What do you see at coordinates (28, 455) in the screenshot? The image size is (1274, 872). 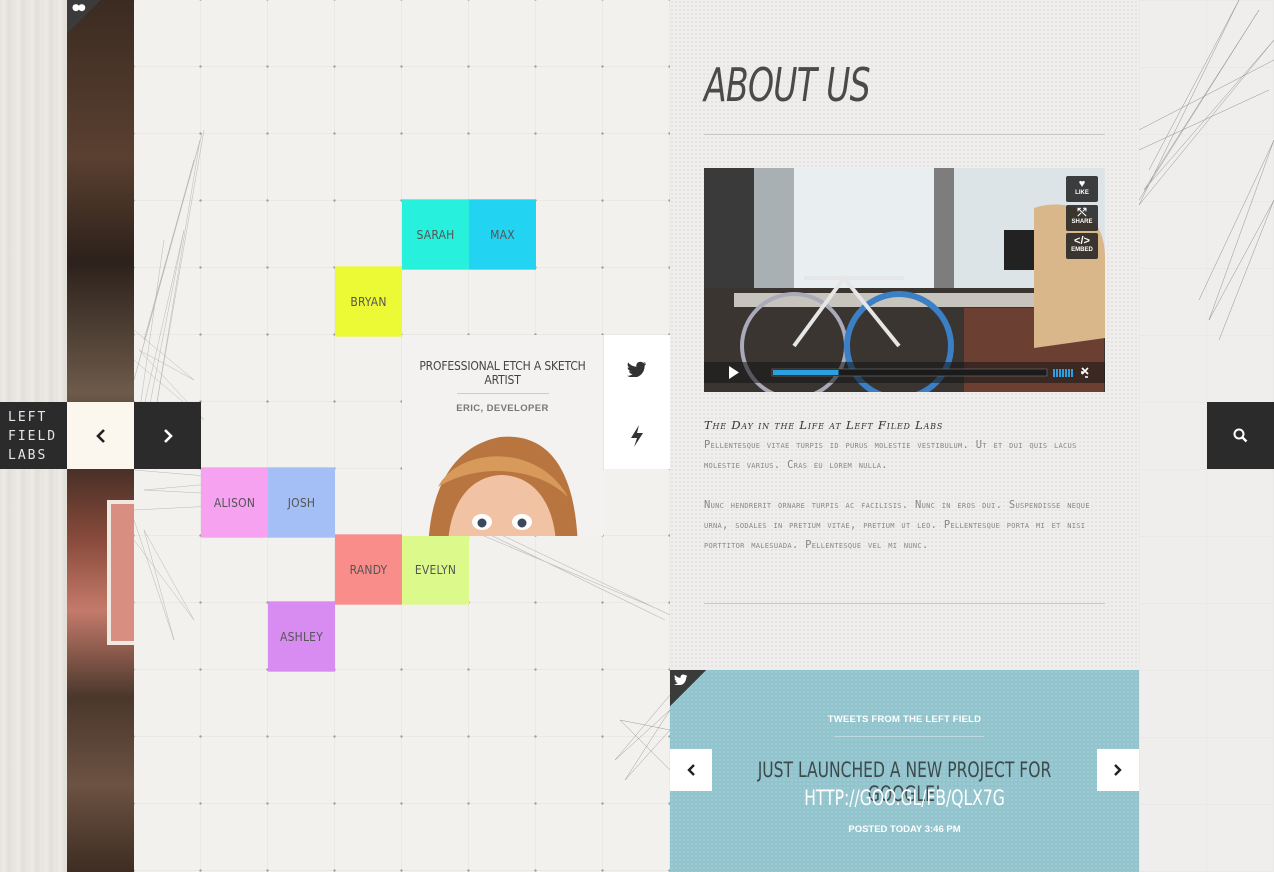 I see `brand-line: LABS` at bounding box center [28, 455].